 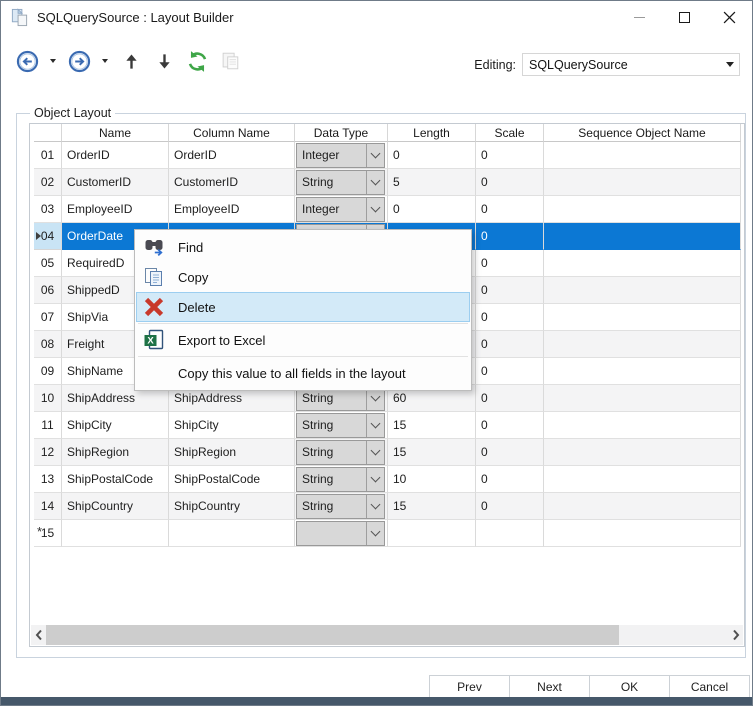 I want to click on table-row: 12 ShipRegion ShipRegion String 15 0, so click(x=387, y=452).